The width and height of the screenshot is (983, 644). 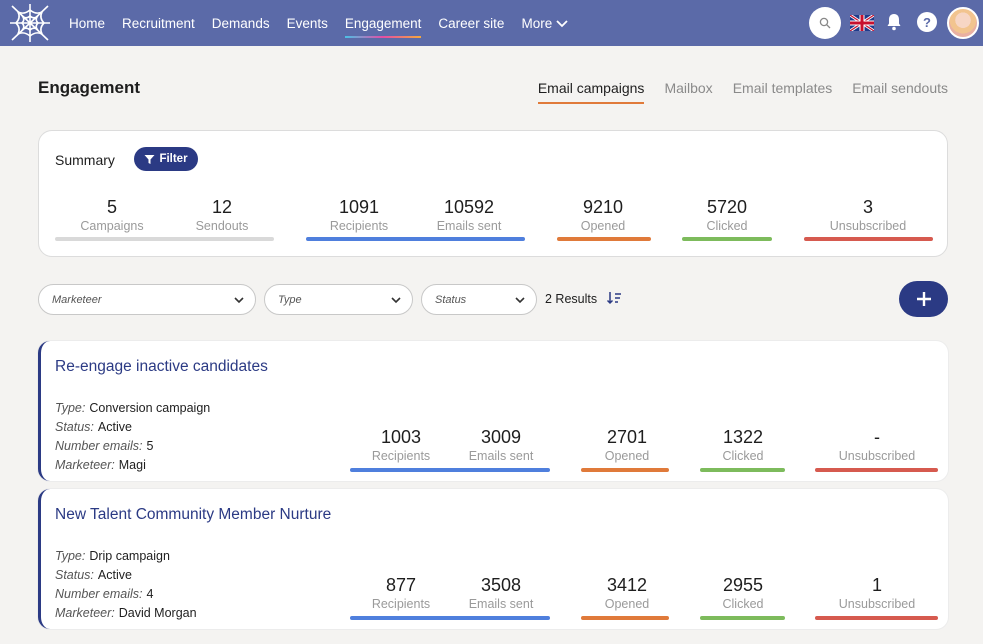 What do you see at coordinates (742, 618) in the screenshot?
I see `stat-bar-green` at bounding box center [742, 618].